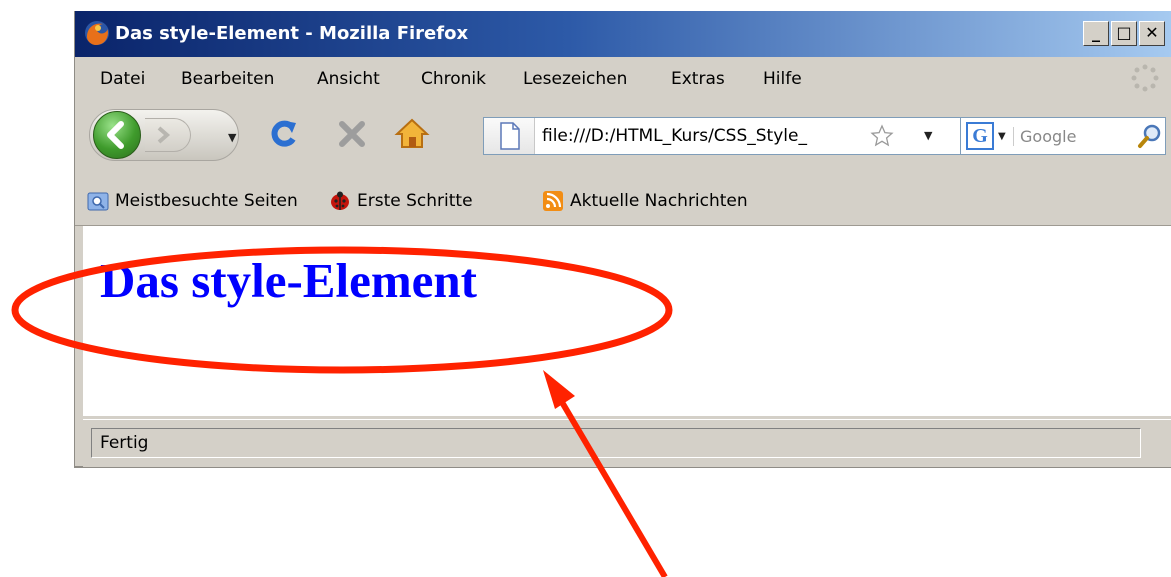  What do you see at coordinates (1044, 136) in the screenshot?
I see `search-input: Google` at bounding box center [1044, 136].